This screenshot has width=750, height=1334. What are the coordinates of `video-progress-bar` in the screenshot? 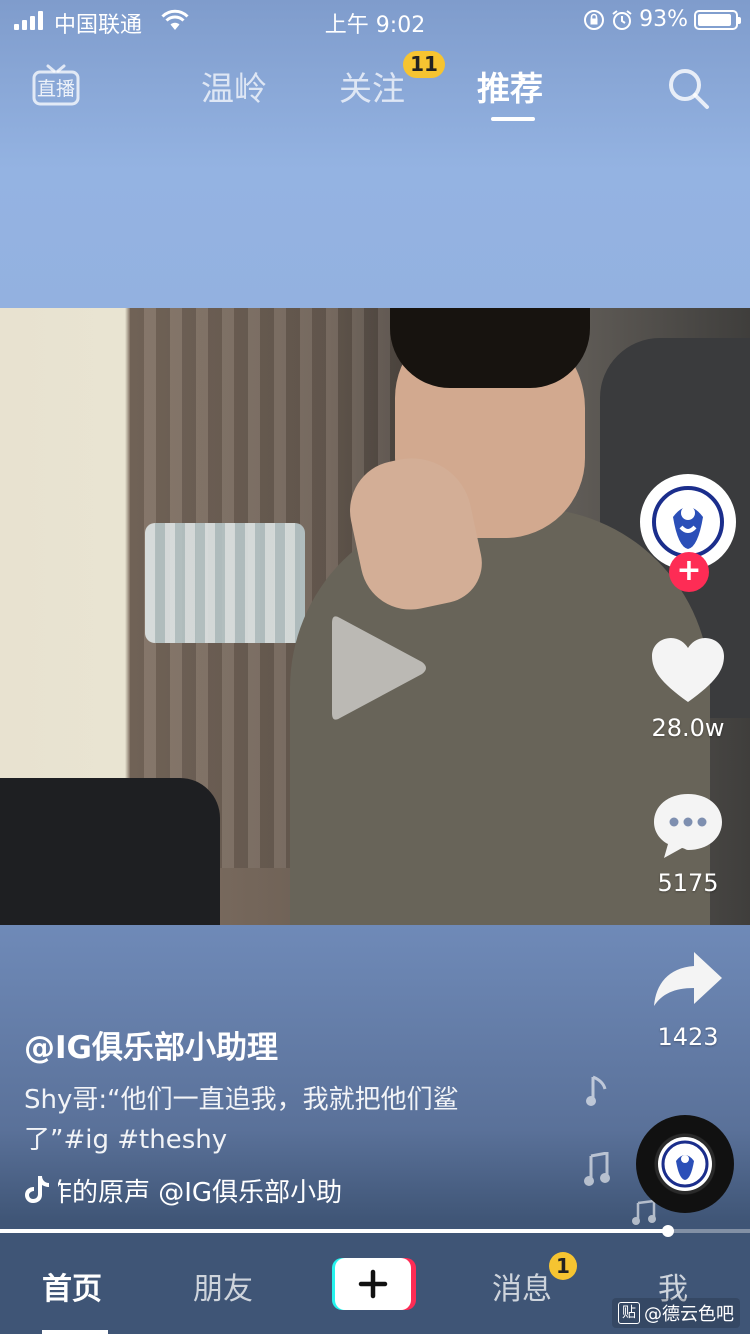 It's located at (375, 1231).